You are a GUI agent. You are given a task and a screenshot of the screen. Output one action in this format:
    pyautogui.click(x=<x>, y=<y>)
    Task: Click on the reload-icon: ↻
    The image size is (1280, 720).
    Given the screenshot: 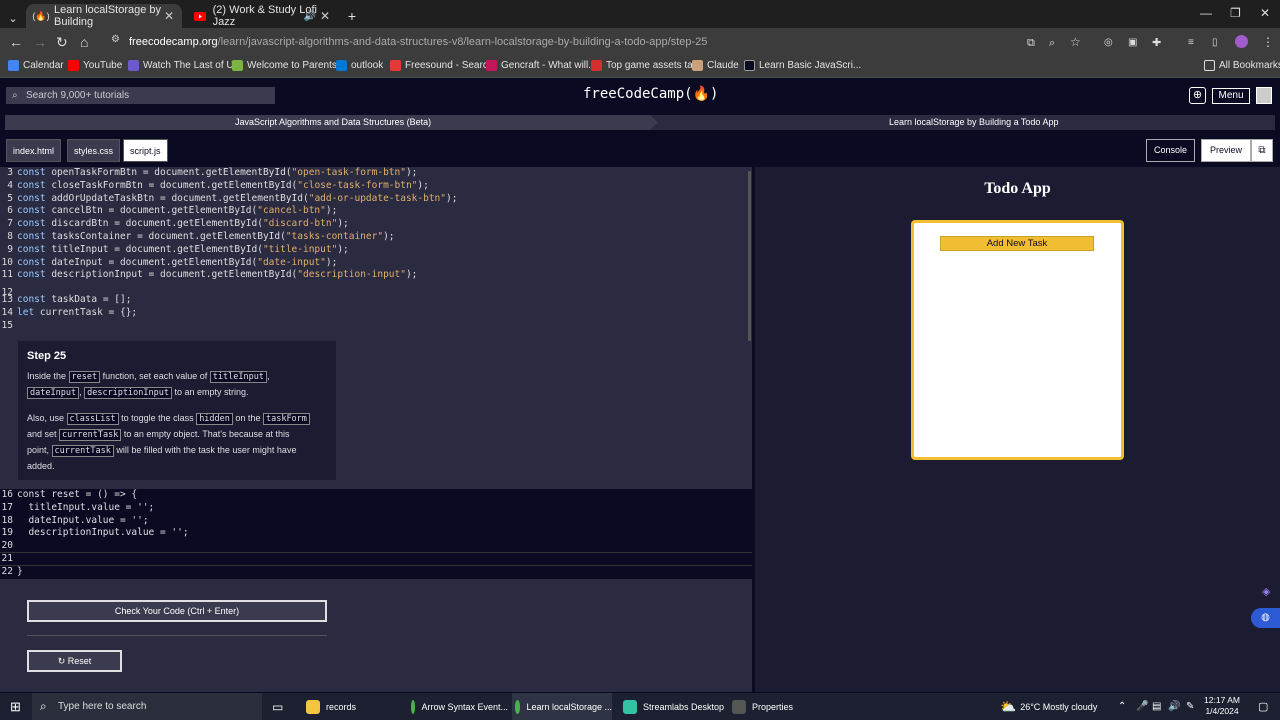 What is the action you would take?
    pyautogui.click(x=62, y=42)
    